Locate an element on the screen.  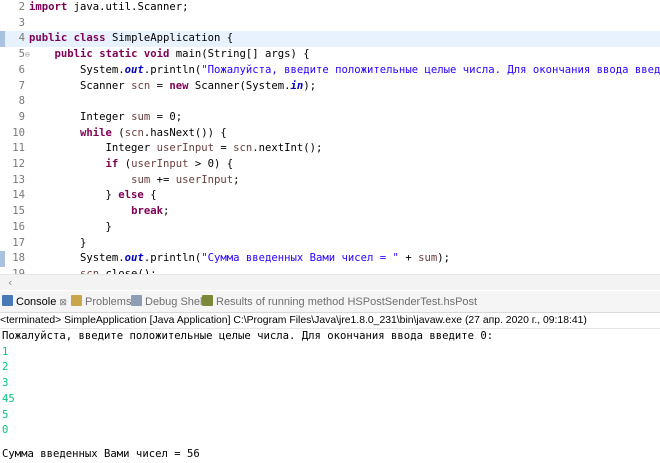
code-line: 19 scn.close(); is located at coordinates (330, 270).